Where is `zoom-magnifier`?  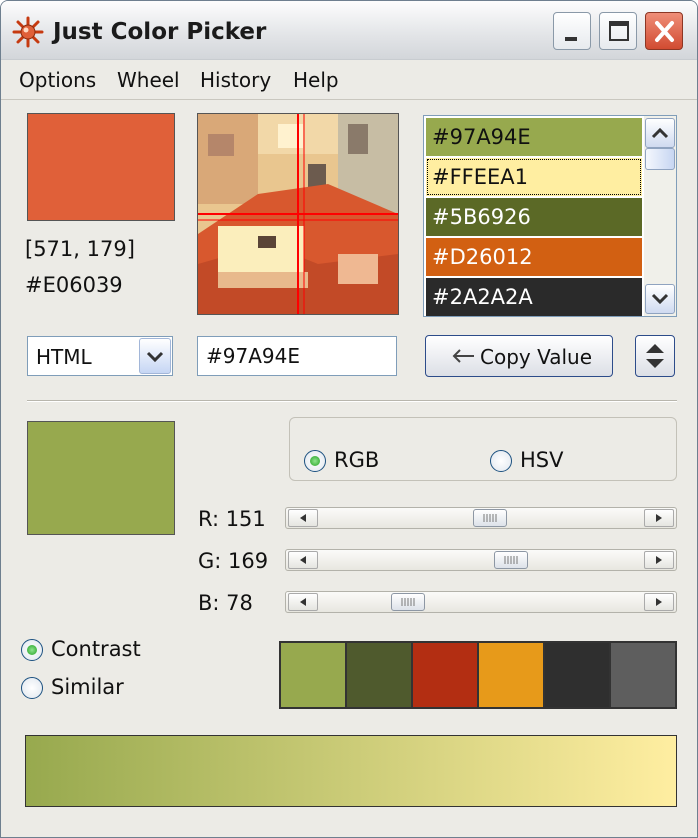
zoom-magnifier is located at coordinates (298, 214).